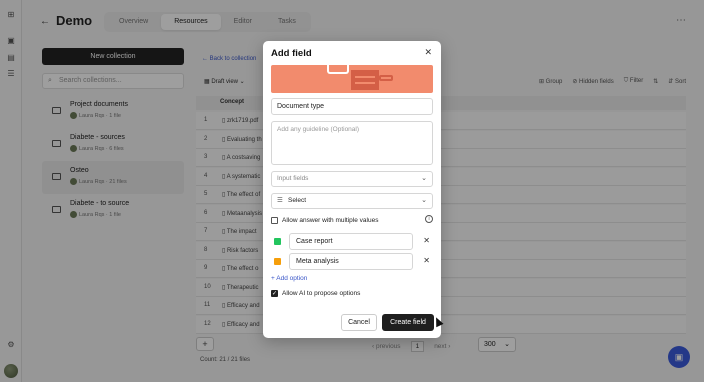 The image size is (704, 382). What do you see at coordinates (359, 322) in the screenshot?
I see `cancel-button: Cancel` at bounding box center [359, 322].